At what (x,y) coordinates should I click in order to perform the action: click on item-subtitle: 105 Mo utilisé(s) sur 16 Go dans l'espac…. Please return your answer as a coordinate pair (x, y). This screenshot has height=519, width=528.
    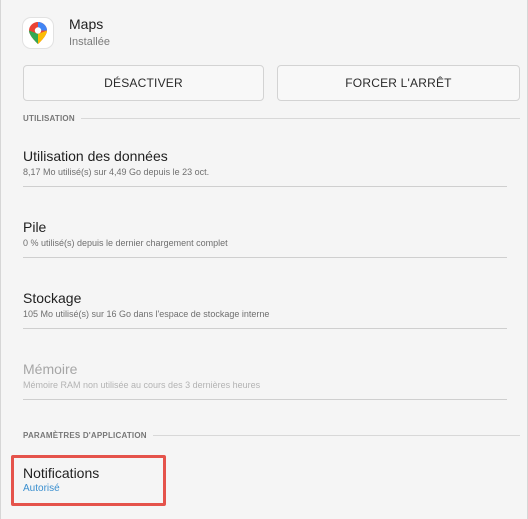
    Looking at the image, I should click on (146, 314).